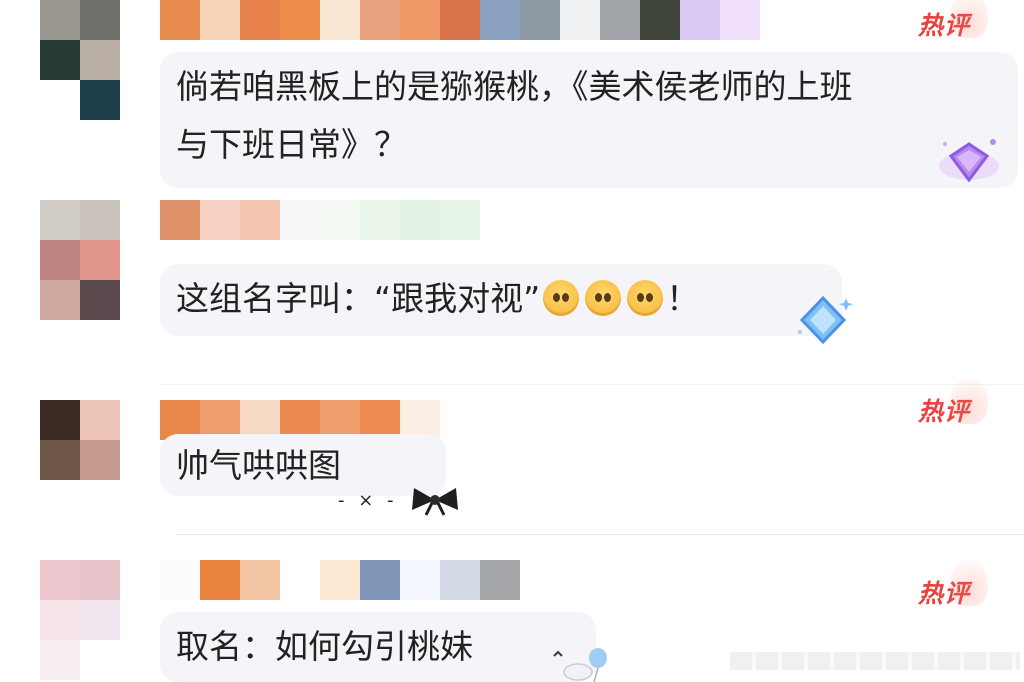  I want to click on comment-bubble: 帅气哄哄图, so click(303, 465).